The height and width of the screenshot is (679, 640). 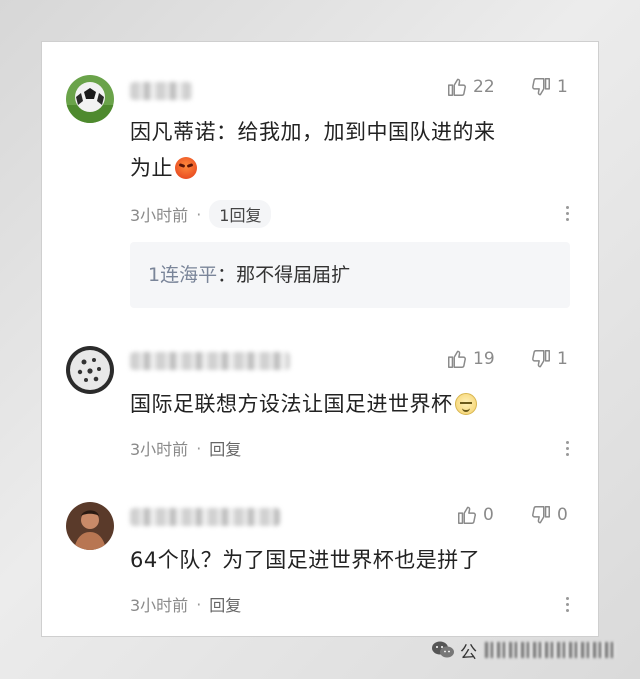 What do you see at coordinates (470, 87) in the screenshot?
I see `like-button: 22` at bounding box center [470, 87].